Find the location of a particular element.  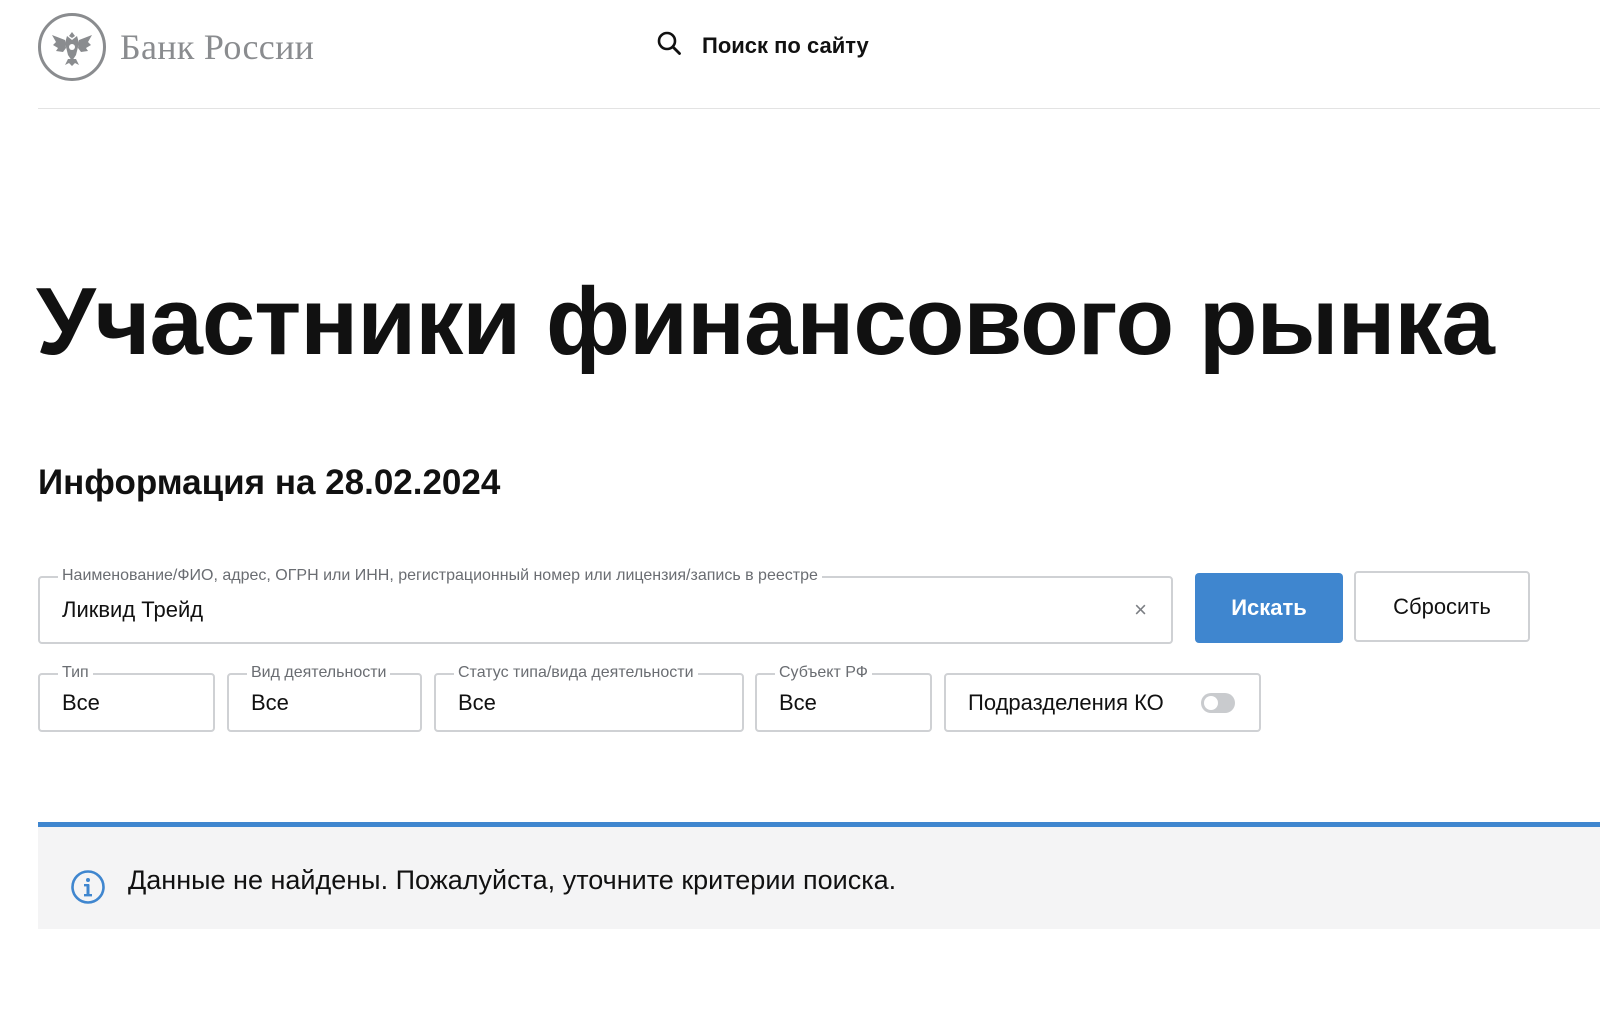

region-select: Субъект РФ Все is located at coordinates (843, 698).